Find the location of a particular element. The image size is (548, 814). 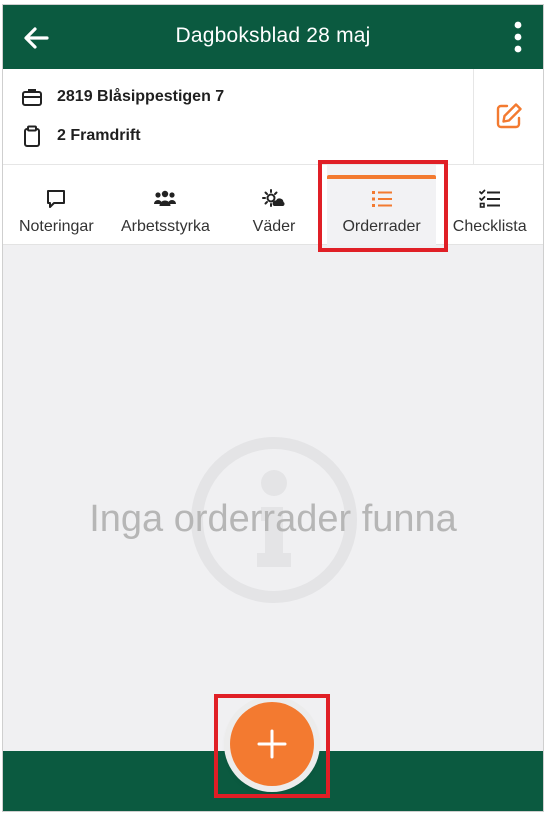

project-row: 2819 Blåsippestigen 7 is located at coordinates (122, 97).